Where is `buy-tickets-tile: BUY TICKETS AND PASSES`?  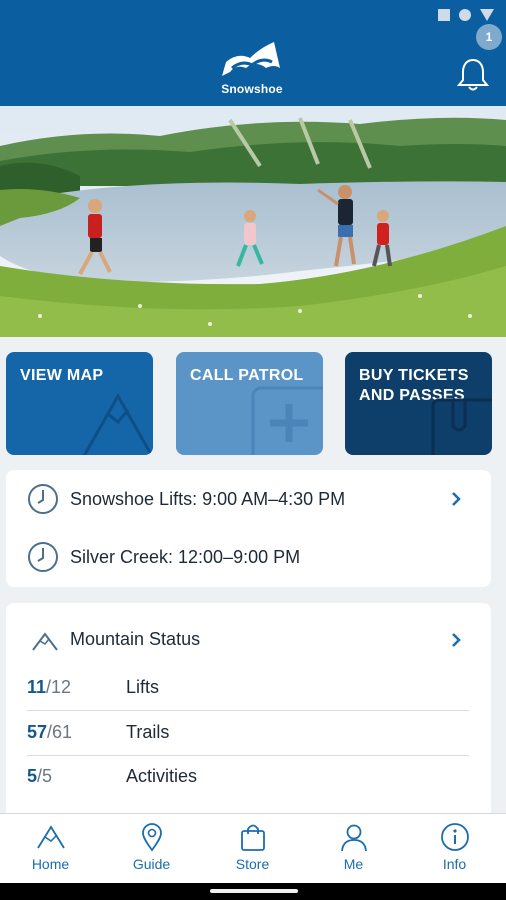 buy-tickets-tile: BUY TICKETS AND PASSES is located at coordinates (418, 403).